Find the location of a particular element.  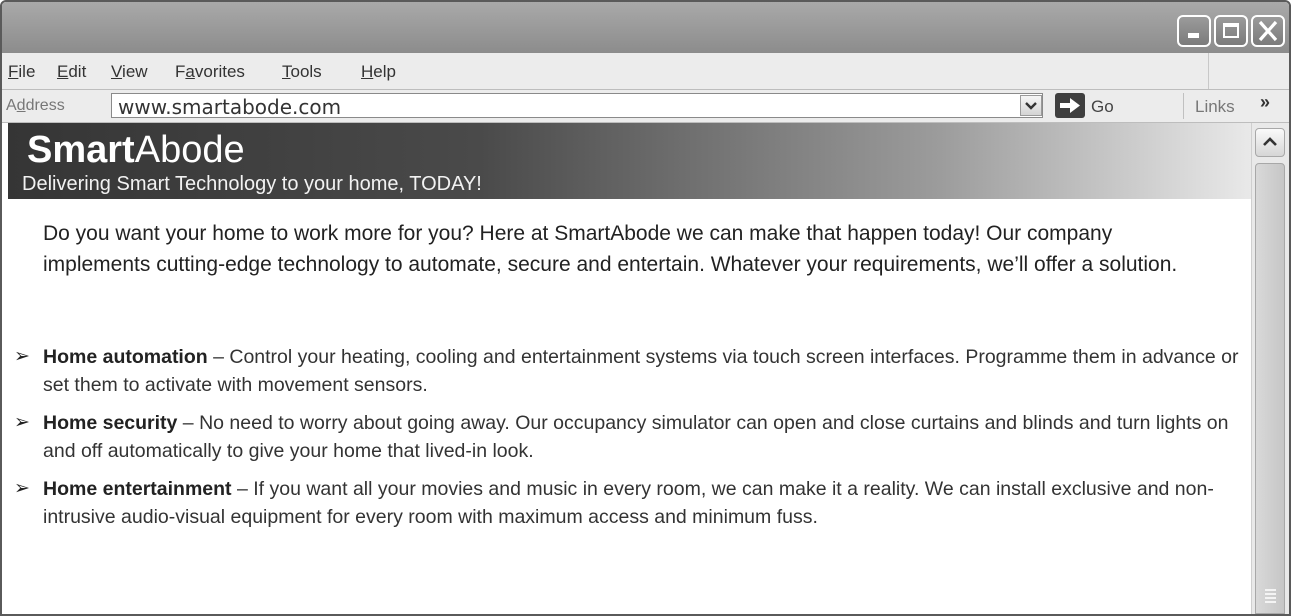

close-icon is located at coordinates (1268, 31).